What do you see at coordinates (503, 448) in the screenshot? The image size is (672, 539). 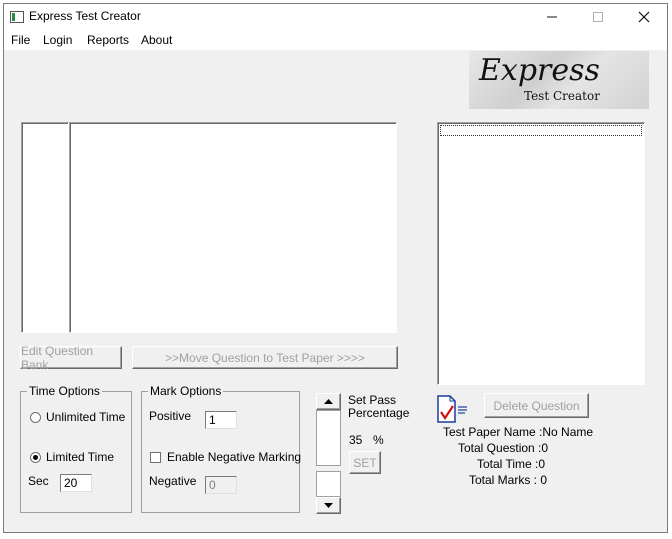 I see `total-question: Total Question :0` at bounding box center [503, 448].